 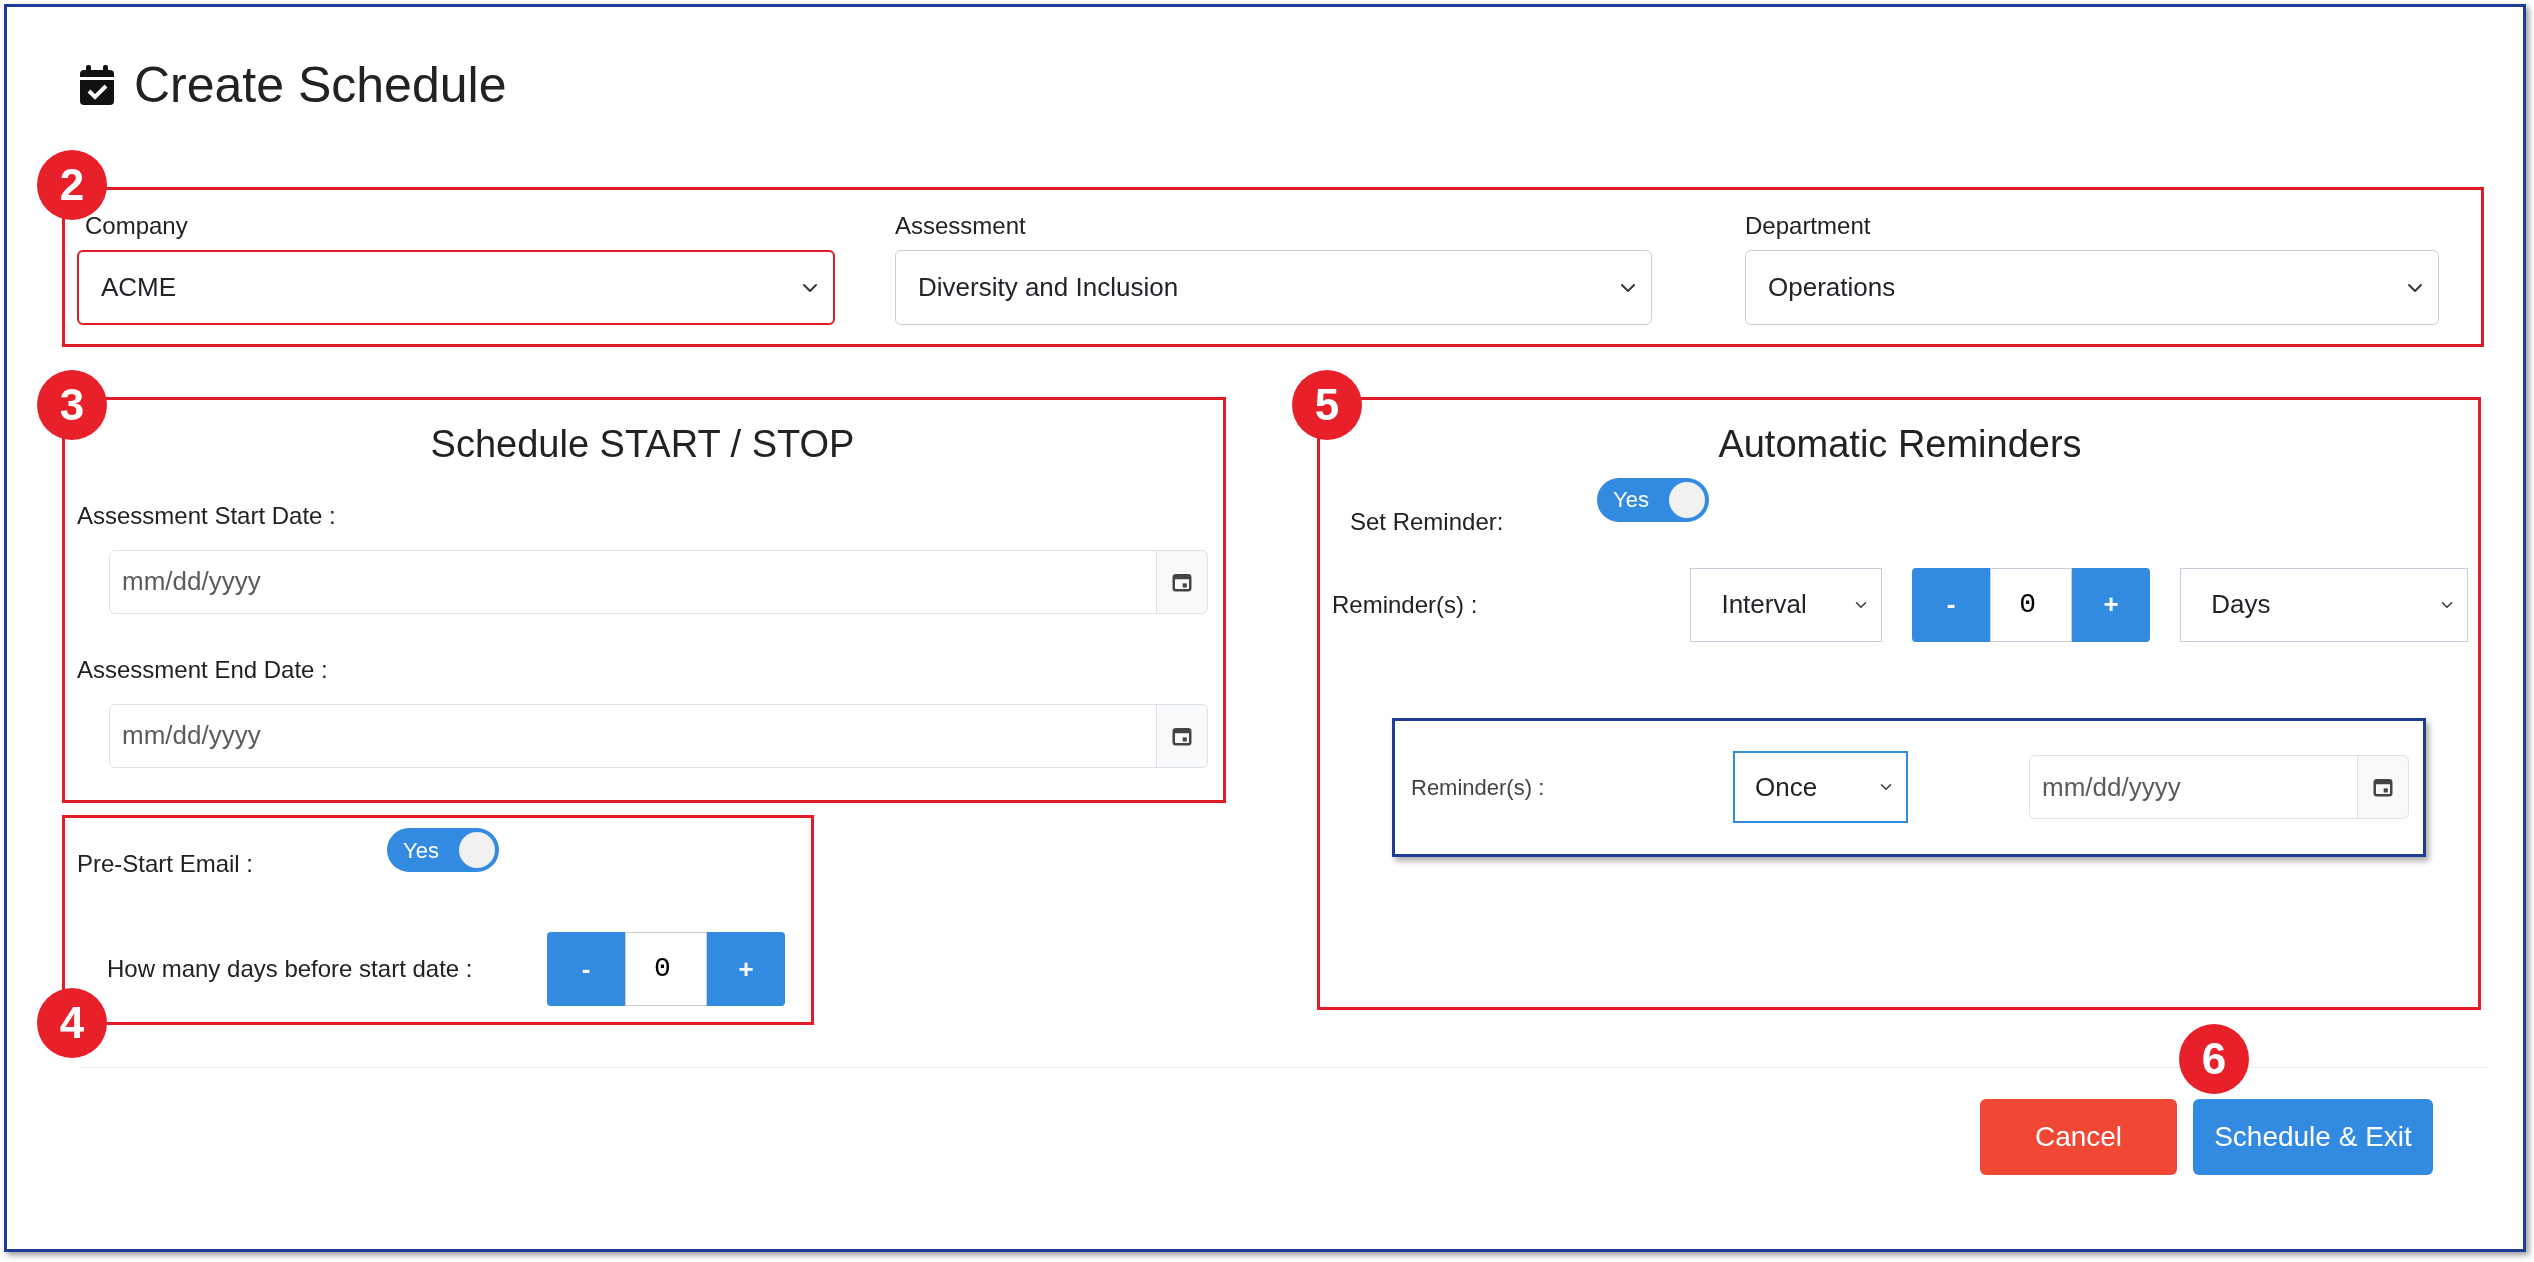 I want to click on page-title: Create Schedule, so click(x=320, y=85).